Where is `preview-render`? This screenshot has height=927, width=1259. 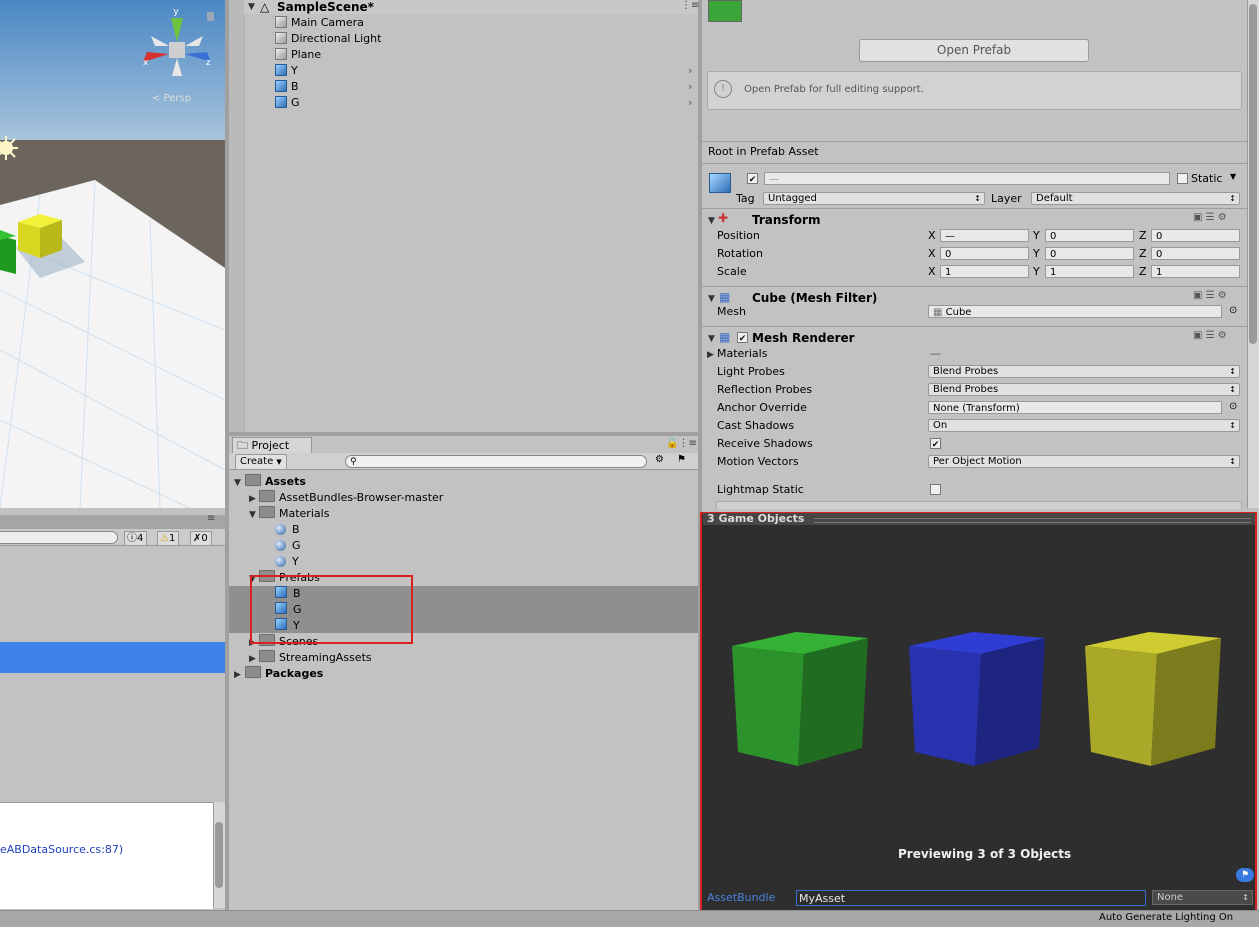 preview-render is located at coordinates (978, 681).